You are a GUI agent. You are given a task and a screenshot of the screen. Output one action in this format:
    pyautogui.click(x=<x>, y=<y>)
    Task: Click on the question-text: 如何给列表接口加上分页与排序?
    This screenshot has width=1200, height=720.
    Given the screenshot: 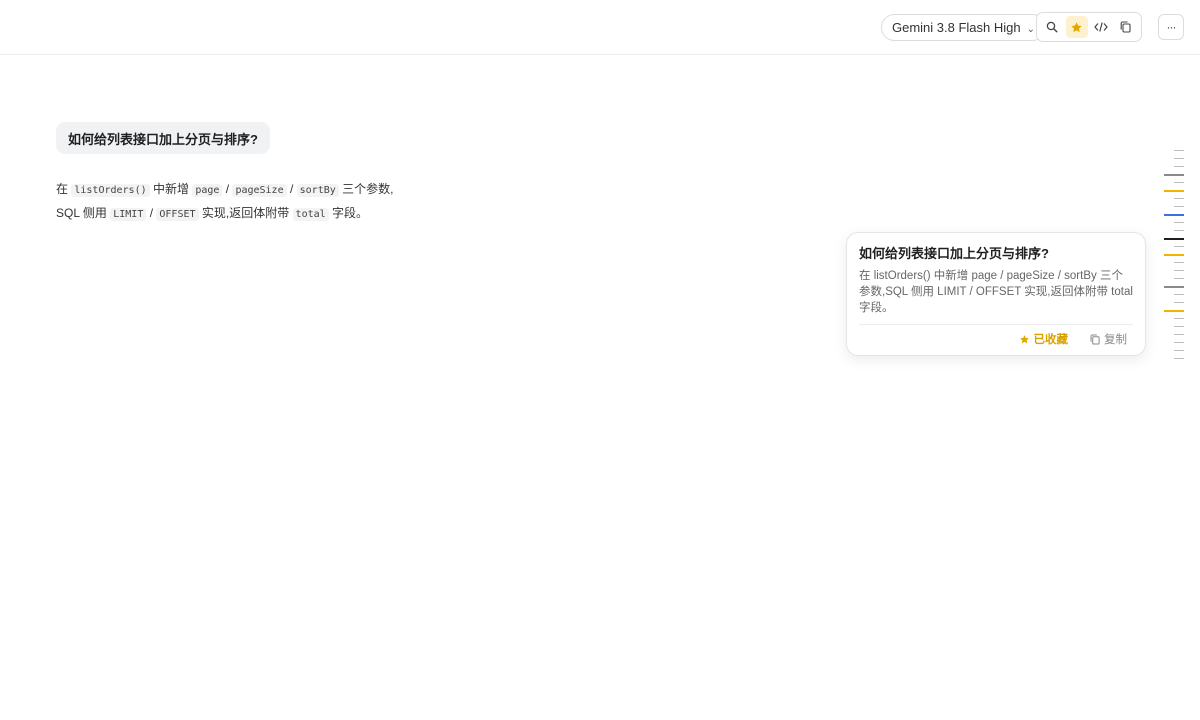 What is the action you would take?
    pyautogui.click(x=163, y=139)
    